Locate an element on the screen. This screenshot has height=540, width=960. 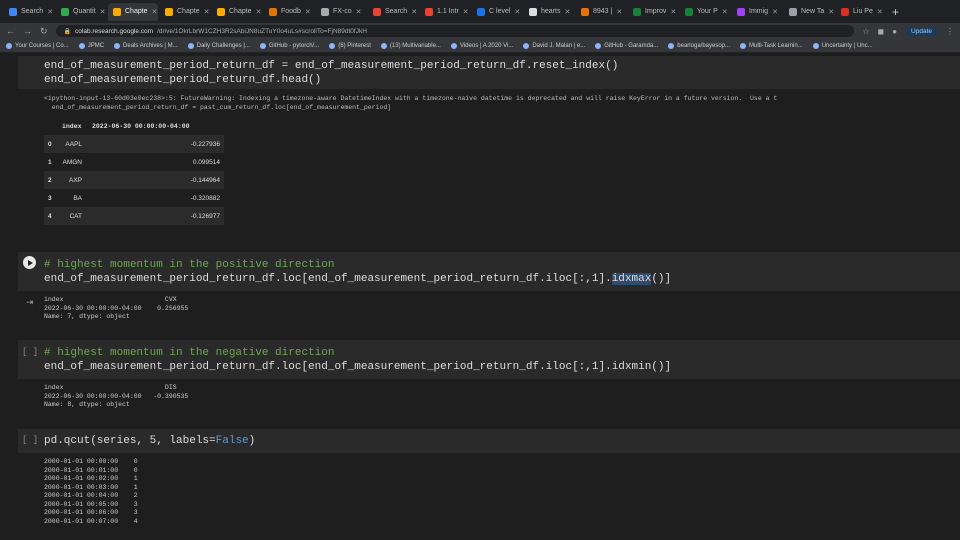
browser-tab: hearts ✕ is located at coordinates (549, 12).